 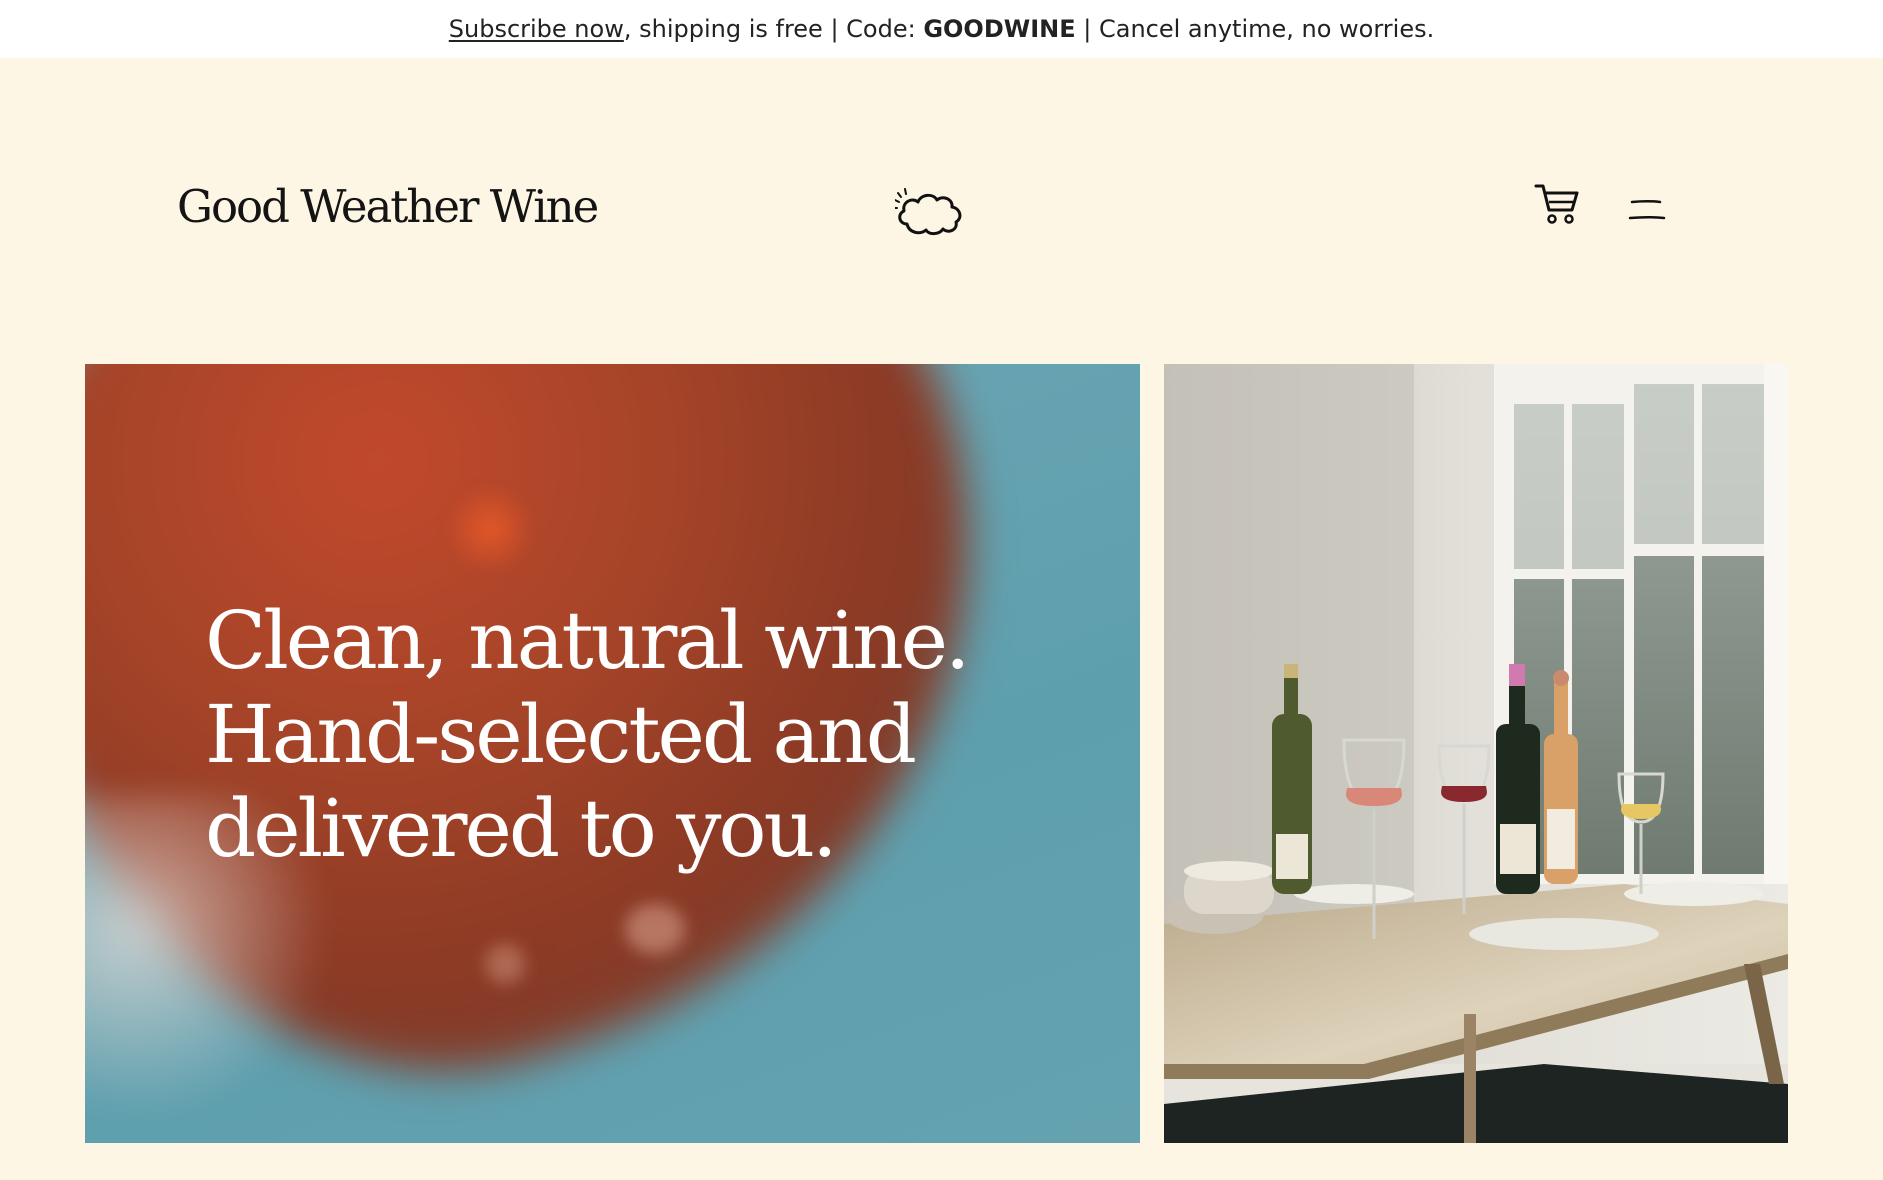 I want to click on subscribe-link: Subscribe now, so click(x=536, y=29).